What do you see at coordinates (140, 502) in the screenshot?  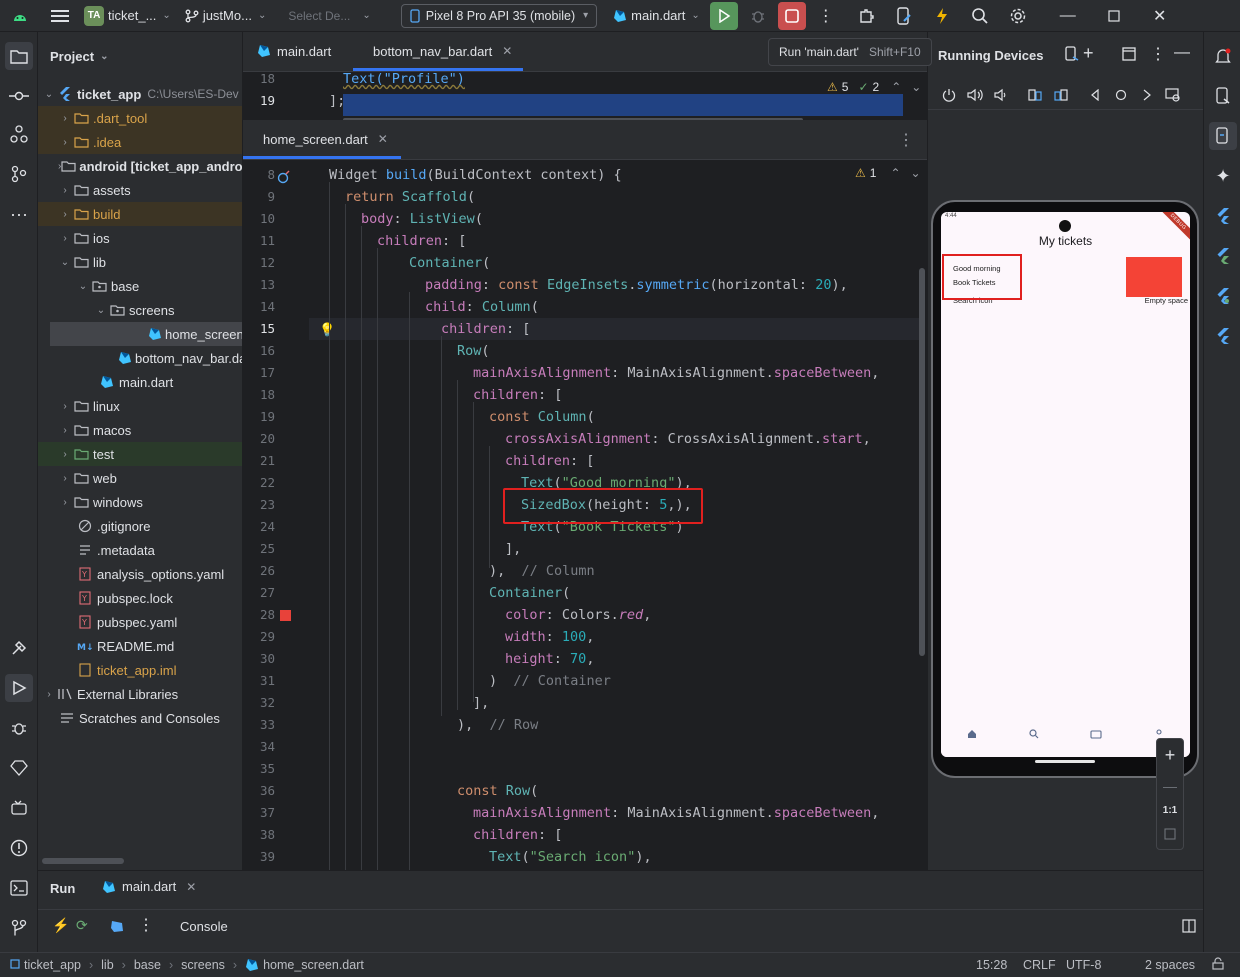 I see `tree-item-windows: › windows` at bounding box center [140, 502].